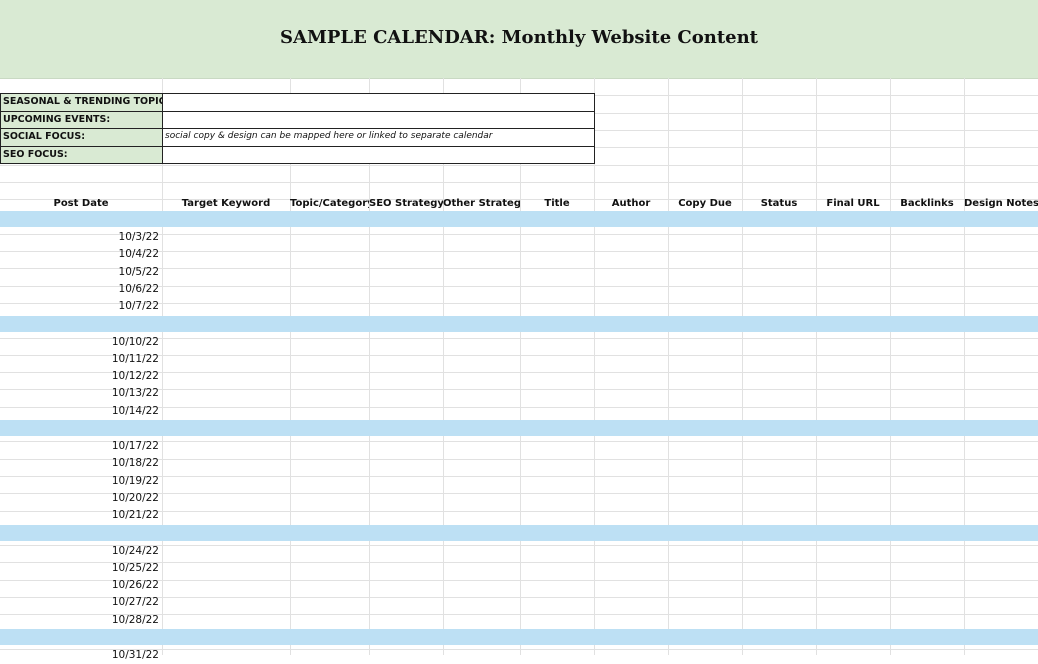  Describe the element at coordinates (81, 515) in the screenshot. I see `post-date-cell: 10/21/22` at that location.